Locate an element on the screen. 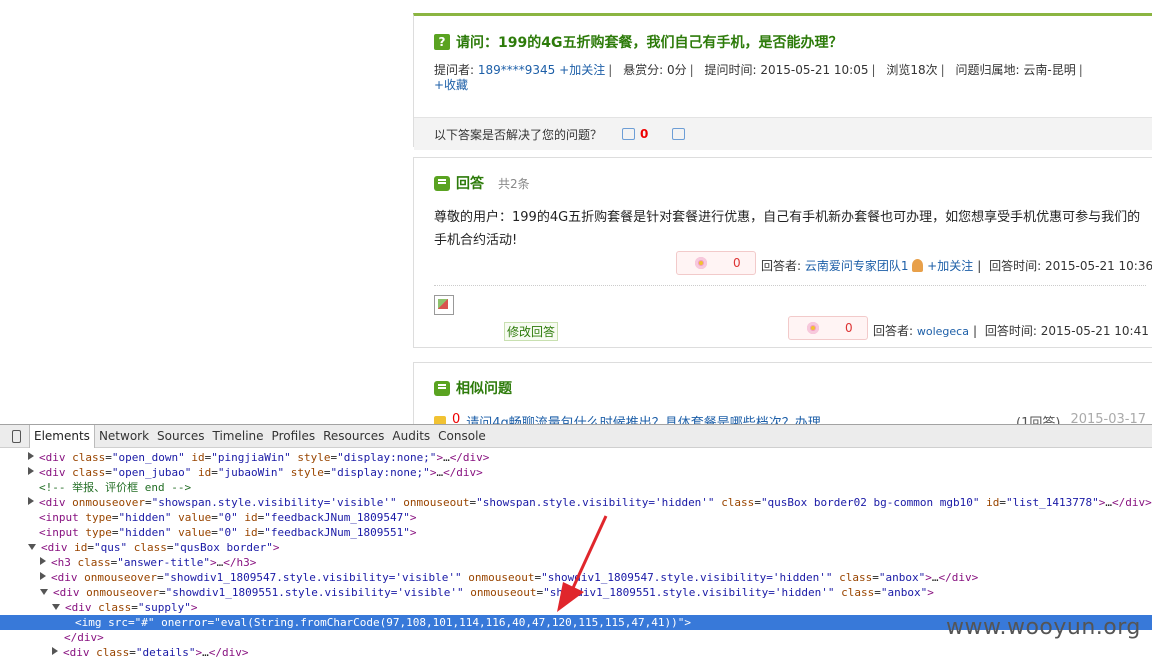  dom-comment: <!-- 举报、评价框 end --> is located at coordinates (576, 487).